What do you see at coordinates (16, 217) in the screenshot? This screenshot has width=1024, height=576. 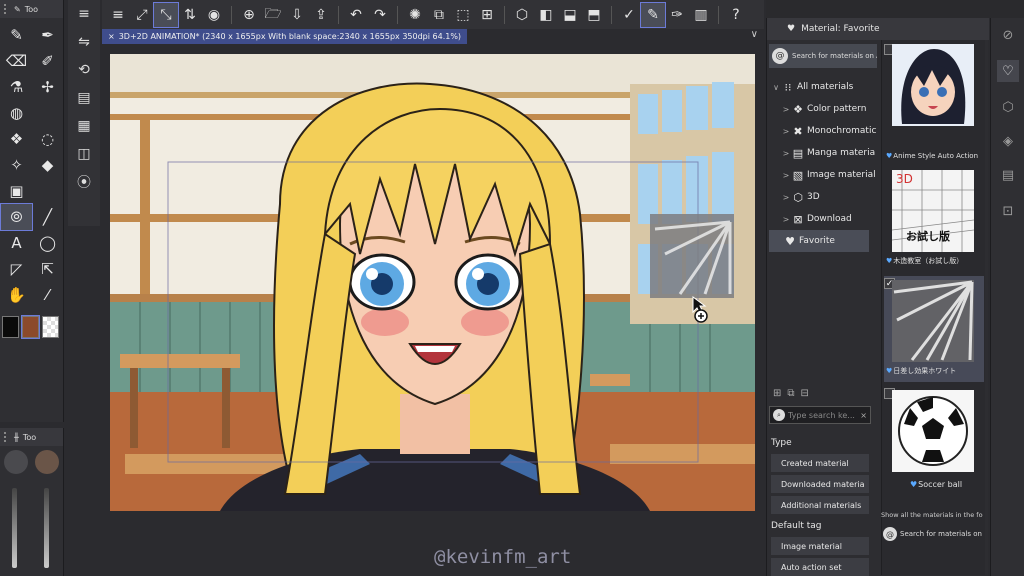 I see `lasso-select-icon: ⦾` at bounding box center [16, 217].